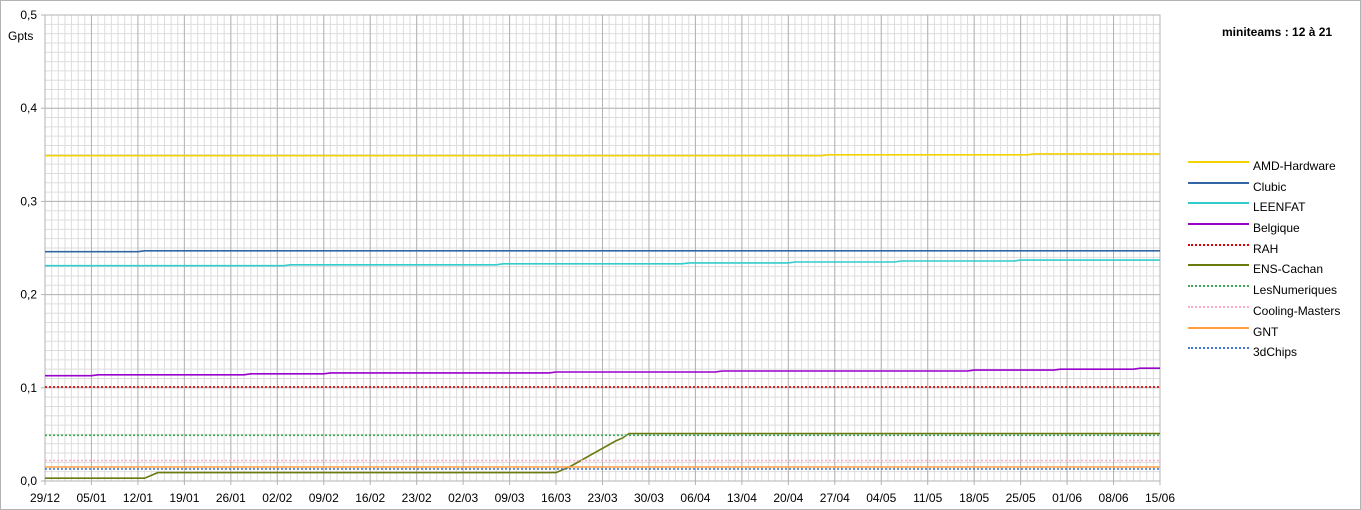 The height and width of the screenshot is (510, 1361). What do you see at coordinates (28, 201) in the screenshot?
I see `y-tick-label: 0,3` at bounding box center [28, 201].